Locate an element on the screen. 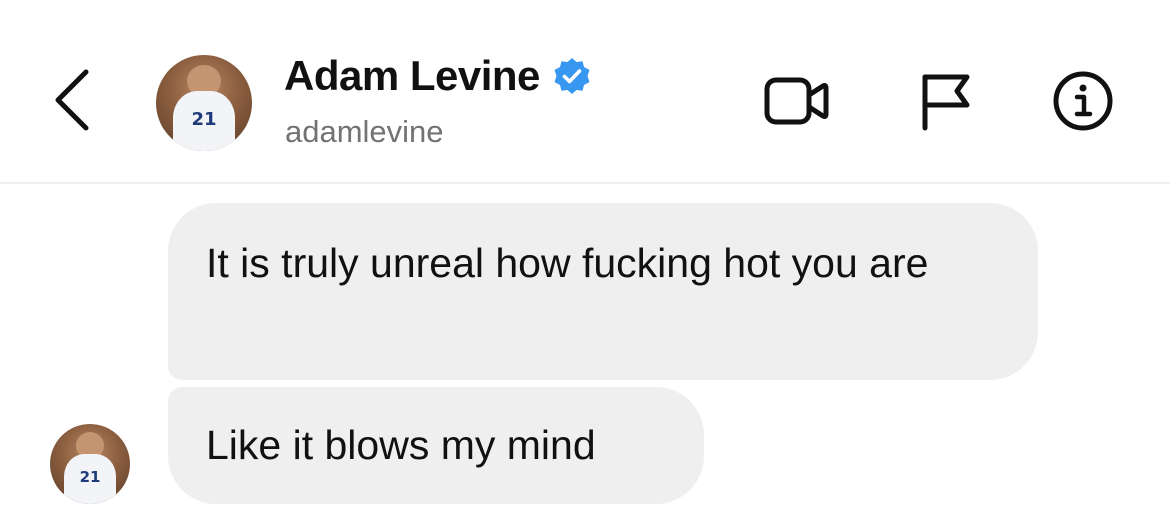 This screenshot has height=519, width=1170. info-icon is located at coordinates (1083, 101).